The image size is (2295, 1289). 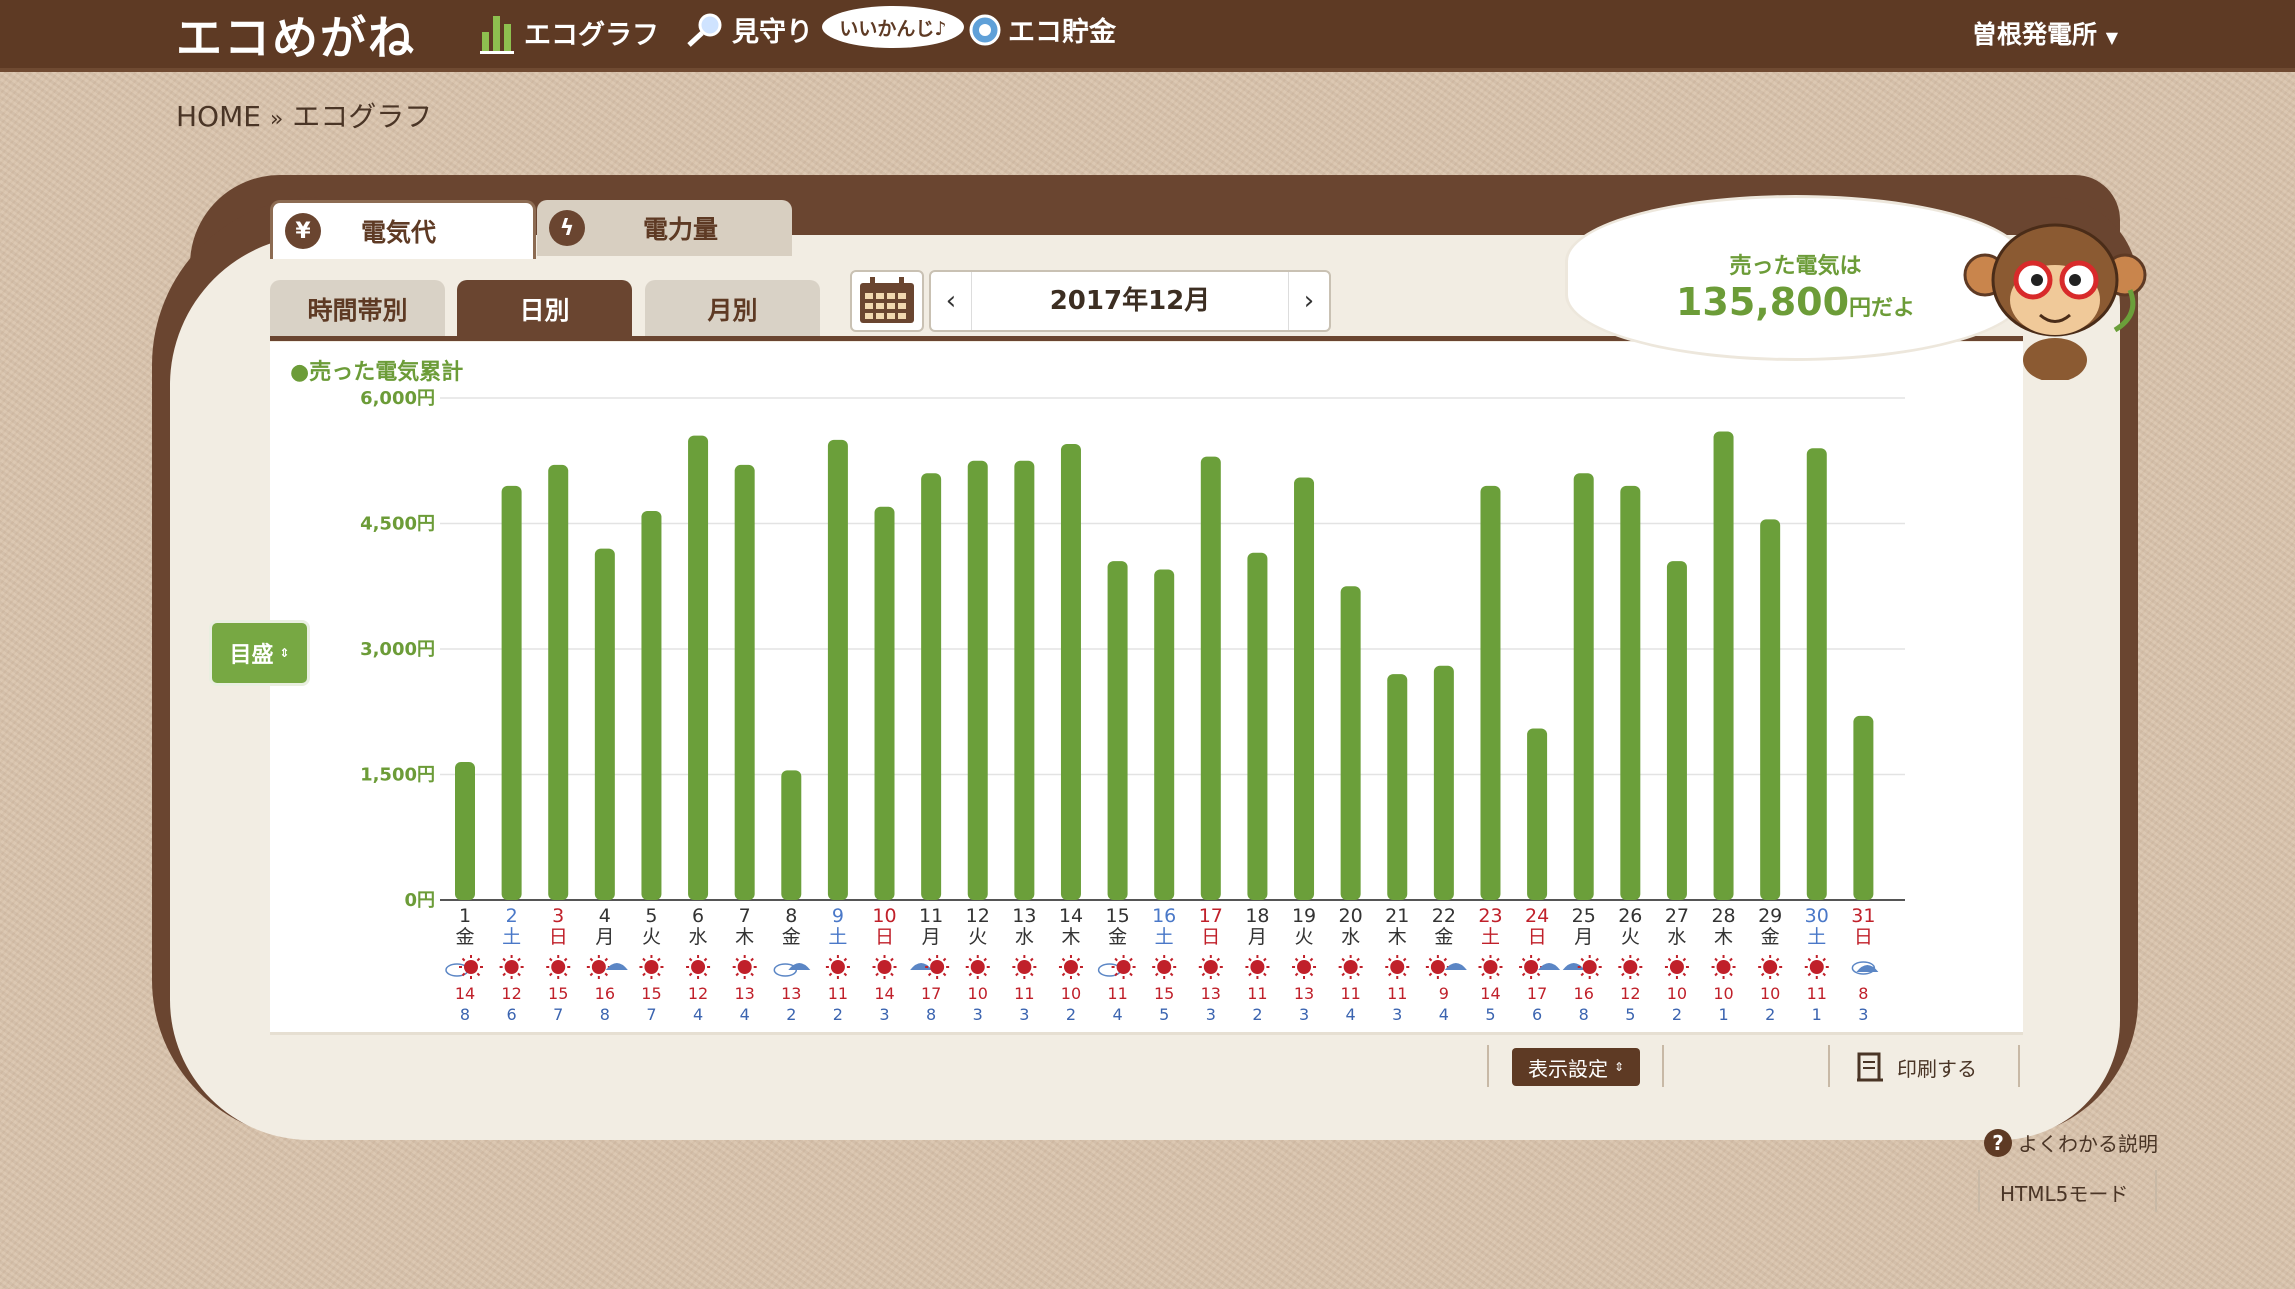 What do you see at coordinates (357, 309) in the screenshot?
I see `subtab-hourly: 時間帯別` at bounding box center [357, 309].